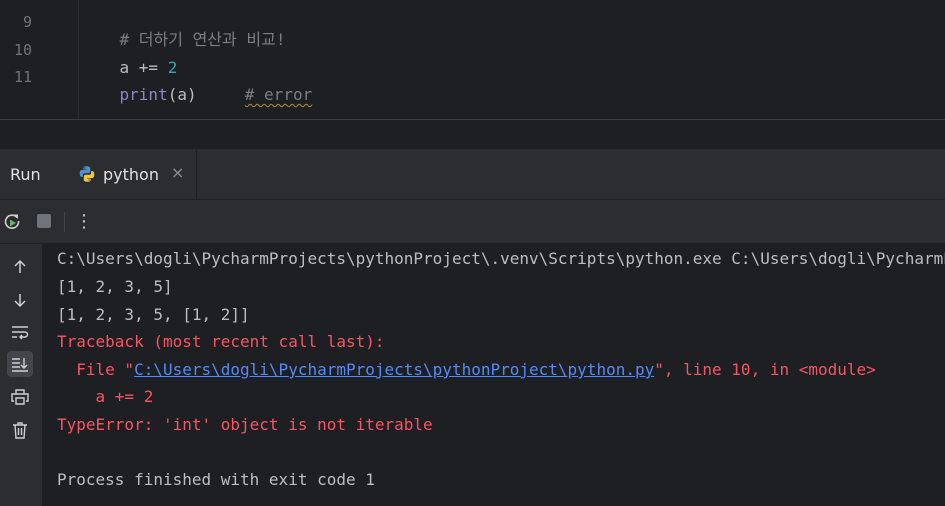 This screenshot has height=506, width=945. I want to click on console-side-toolbar, so click(21, 375).